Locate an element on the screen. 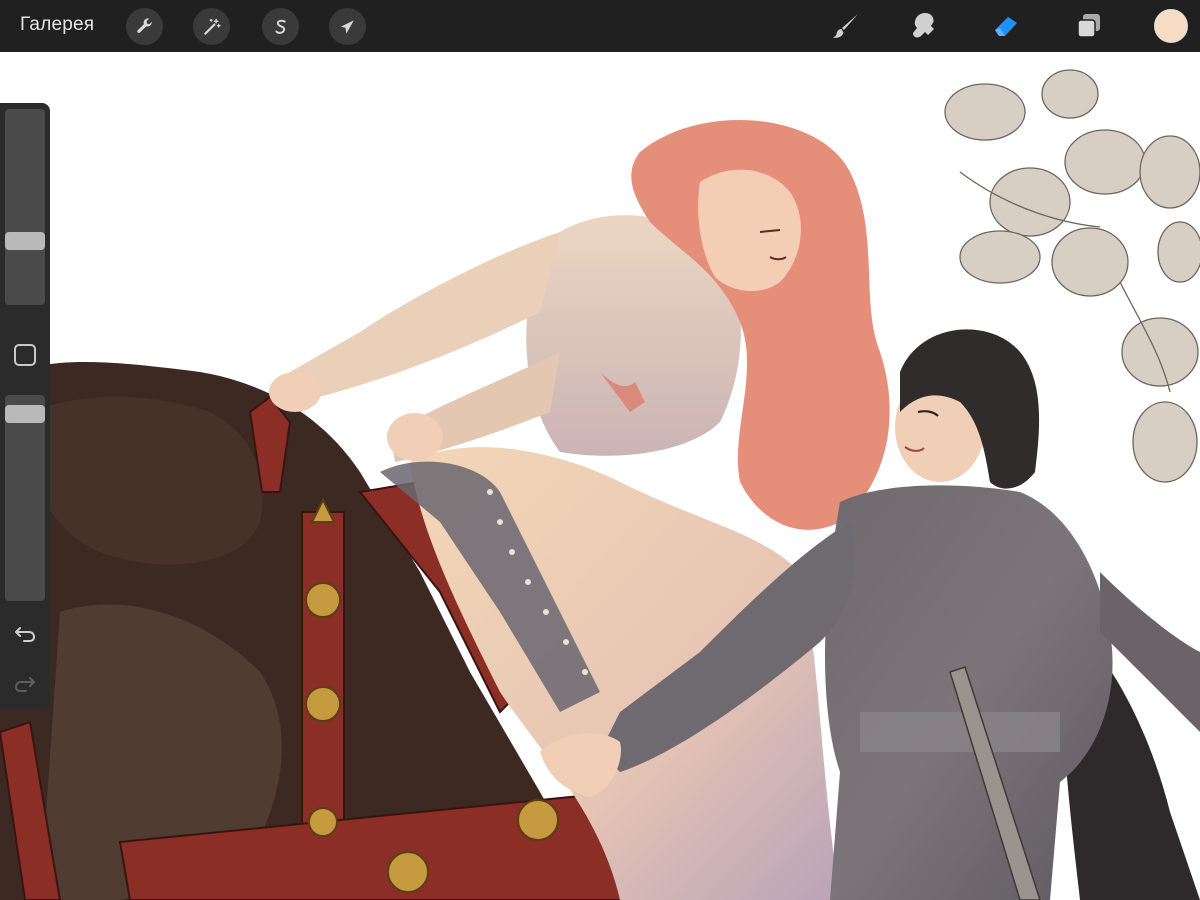 The width and height of the screenshot is (1200, 900). brush-icon is located at coordinates (845, 26).